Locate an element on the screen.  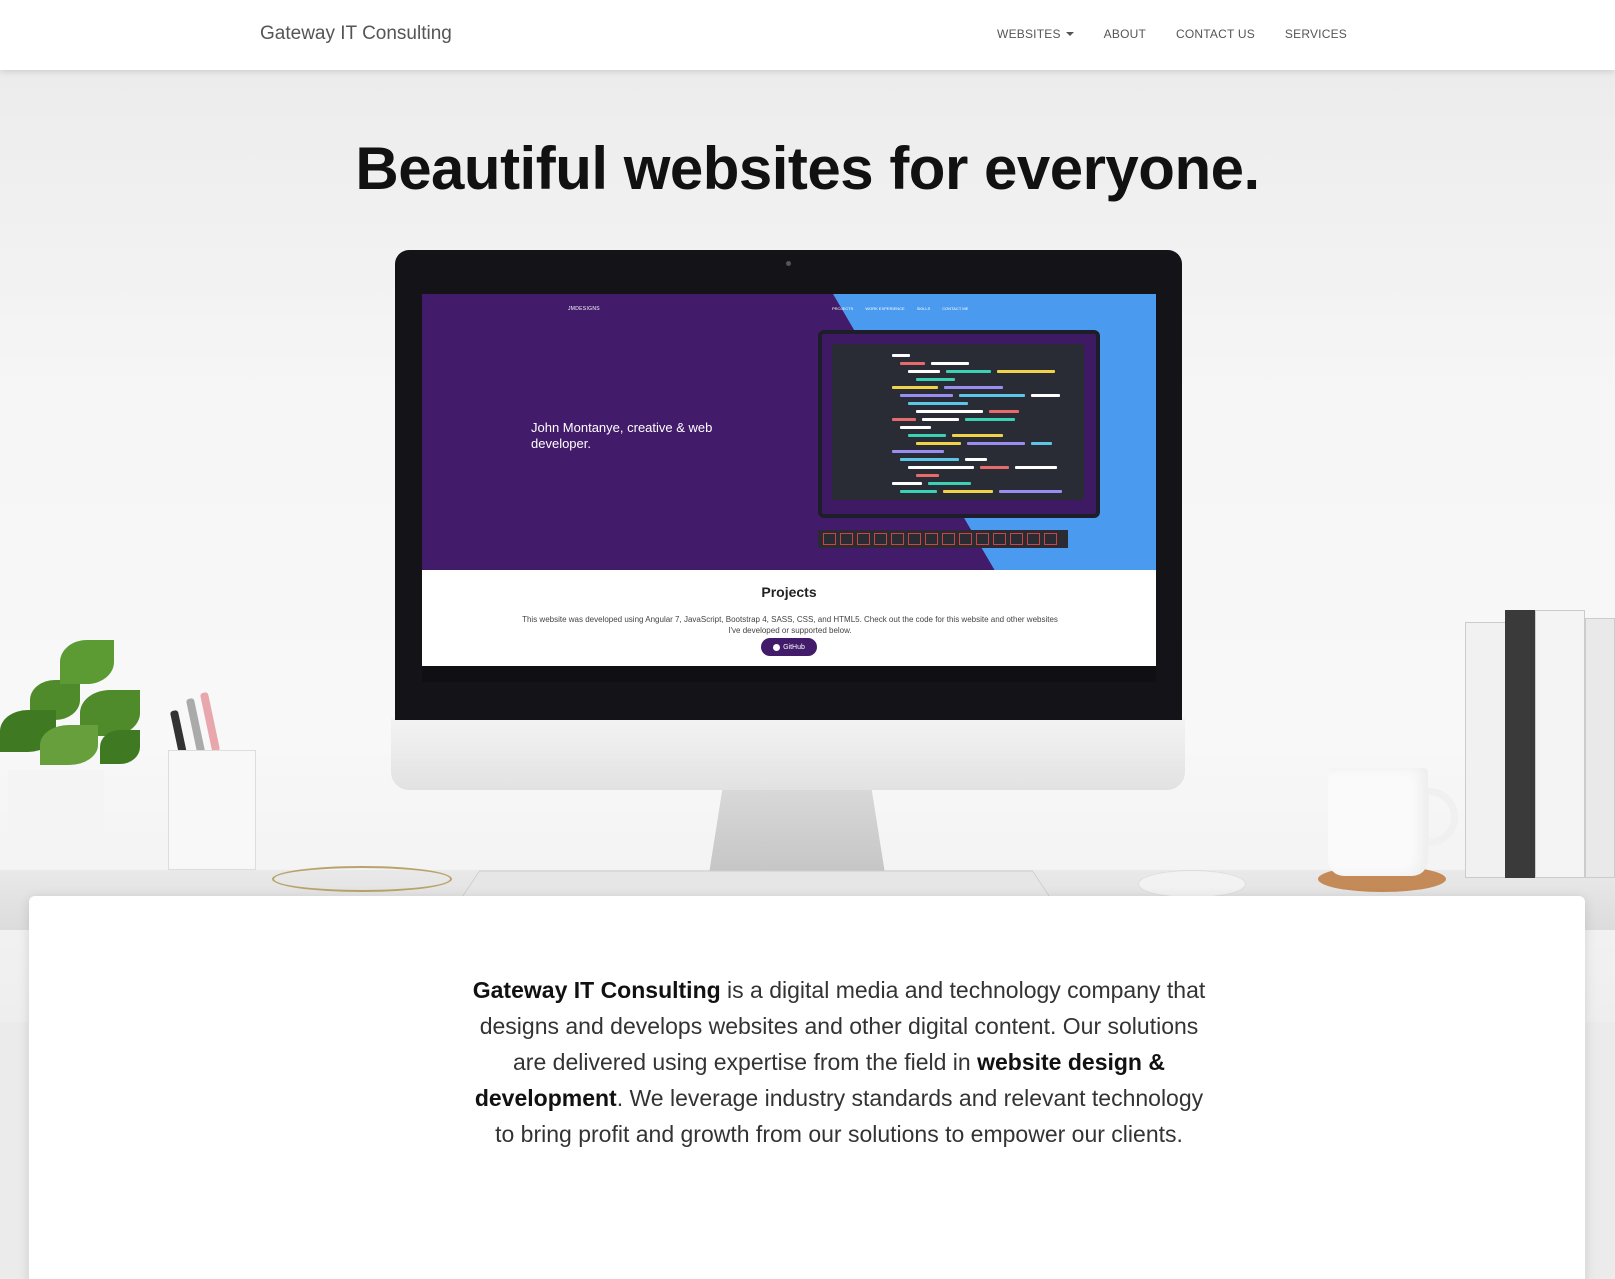
preview-keyboard-illustration is located at coordinates (943, 539).